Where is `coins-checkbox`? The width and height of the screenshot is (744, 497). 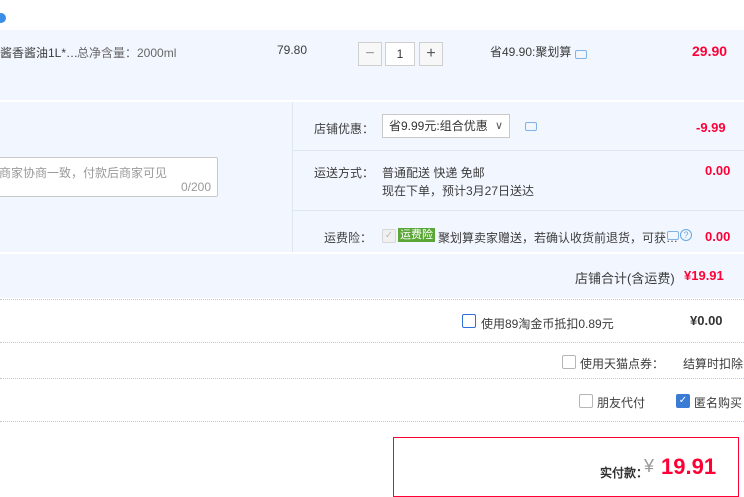
coins-checkbox is located at coordinates (469, 321).